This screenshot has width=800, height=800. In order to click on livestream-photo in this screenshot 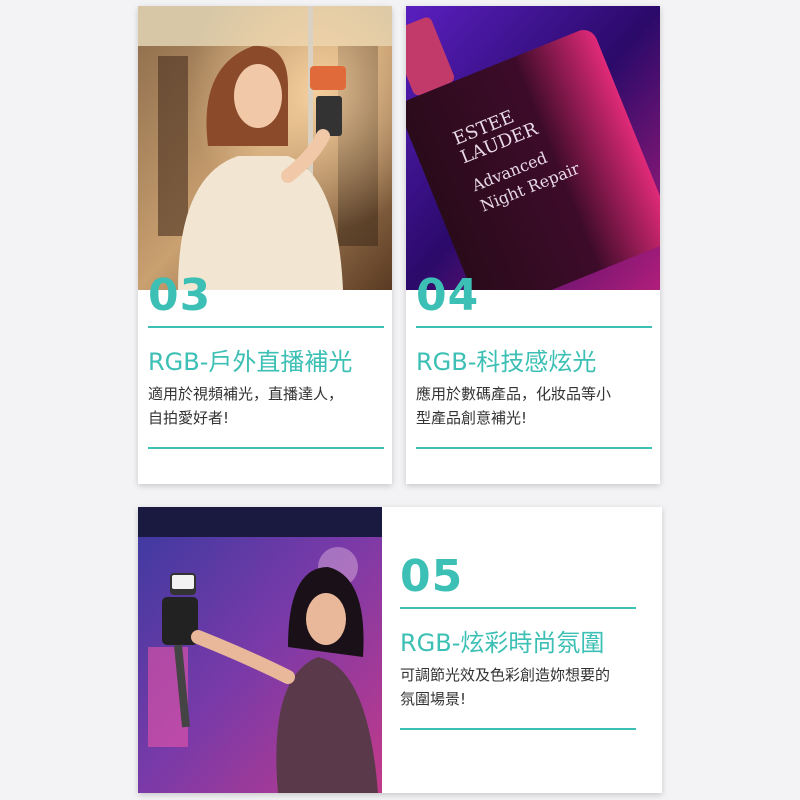, I will do `click(265, 148)`.